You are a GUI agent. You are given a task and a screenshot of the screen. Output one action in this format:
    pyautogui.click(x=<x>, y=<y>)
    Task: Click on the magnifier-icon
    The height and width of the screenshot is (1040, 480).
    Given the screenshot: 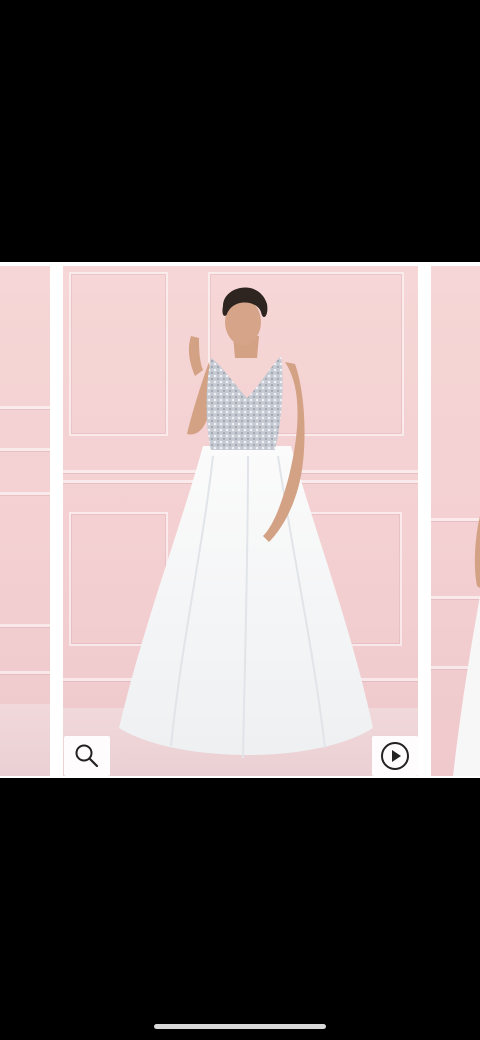 What is the action you would take?
    pyautogui.click(x=87, y=756)
    